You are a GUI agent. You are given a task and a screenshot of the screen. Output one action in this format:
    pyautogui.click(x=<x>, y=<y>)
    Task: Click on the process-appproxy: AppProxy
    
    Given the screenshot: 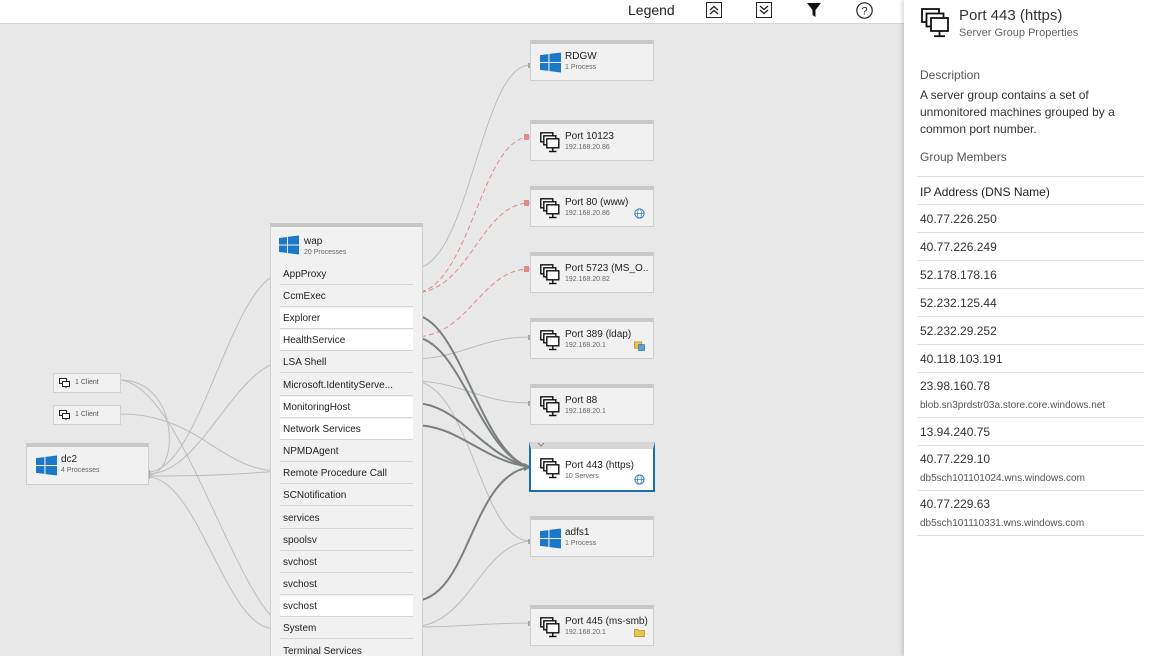 What is the action you would take?
    pyautogui.click(x=346, y=274)
    